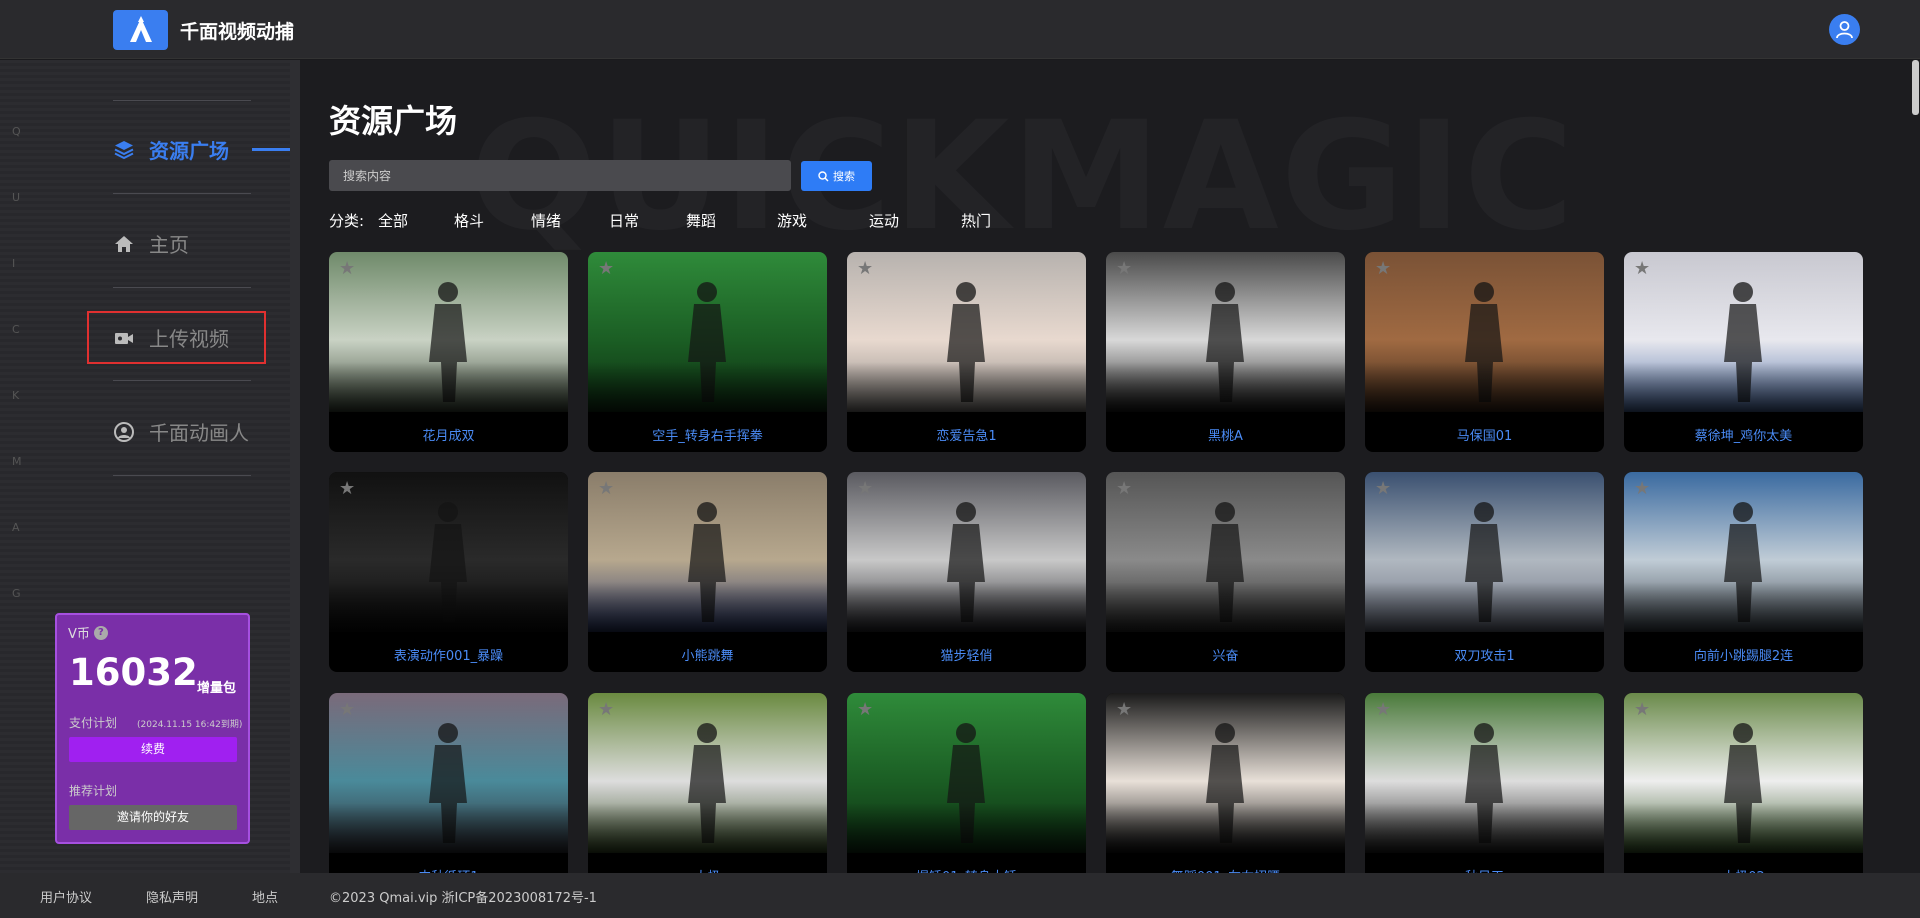 This screenshot has height=918, width=1920. What do you see at coordinates (624, 220) in the screenshot?
I see `category-daily: 日常` at bounding box center [624, 220].